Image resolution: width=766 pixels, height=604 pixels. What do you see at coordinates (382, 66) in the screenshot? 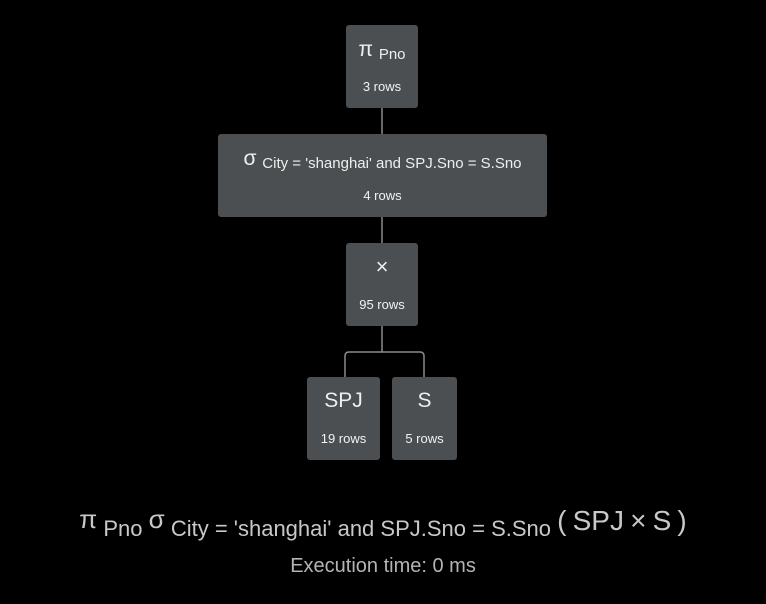
I see `project-node: π Pno 3 rows` at bounding box center [382, 66].